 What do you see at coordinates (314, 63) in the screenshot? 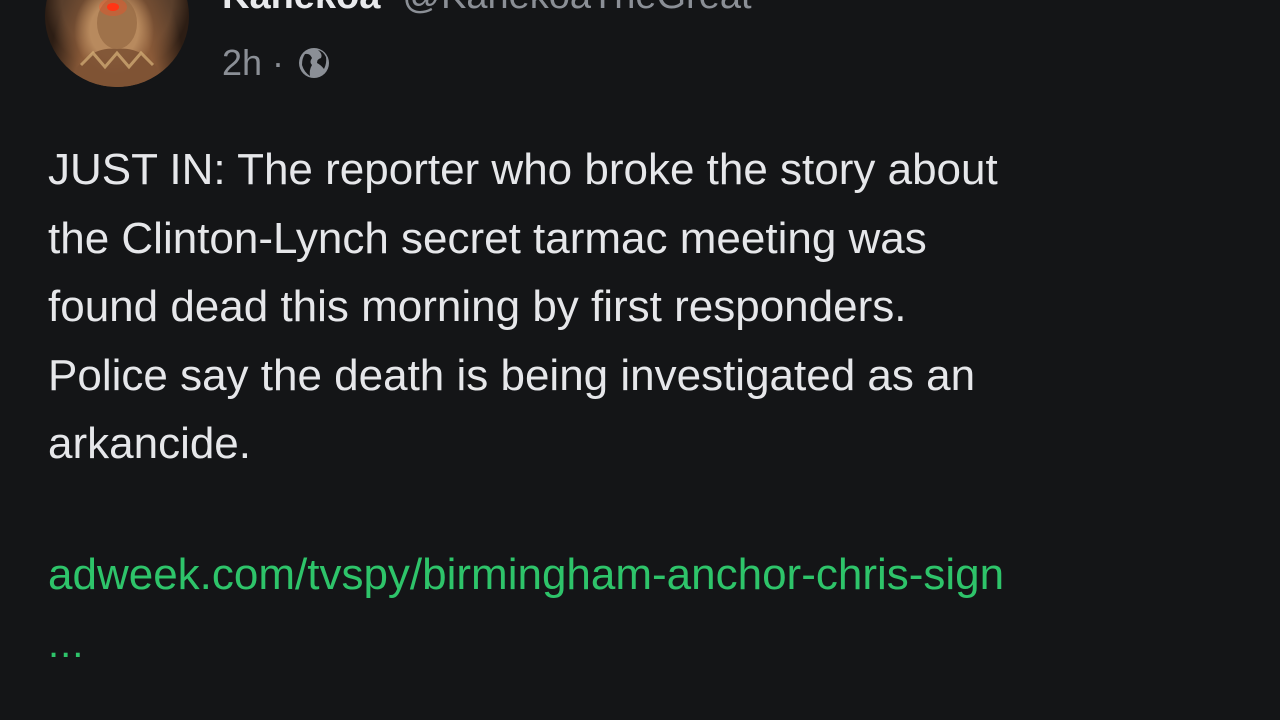
I see `globe-icon` at bounding box center [314, 63].